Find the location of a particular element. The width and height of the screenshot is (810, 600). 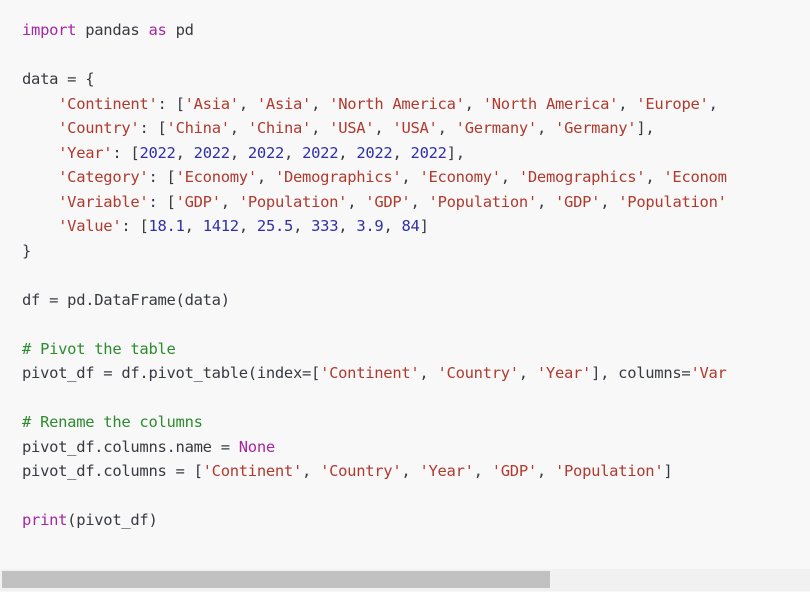

code-token: } is located at coordinates (27, 250).